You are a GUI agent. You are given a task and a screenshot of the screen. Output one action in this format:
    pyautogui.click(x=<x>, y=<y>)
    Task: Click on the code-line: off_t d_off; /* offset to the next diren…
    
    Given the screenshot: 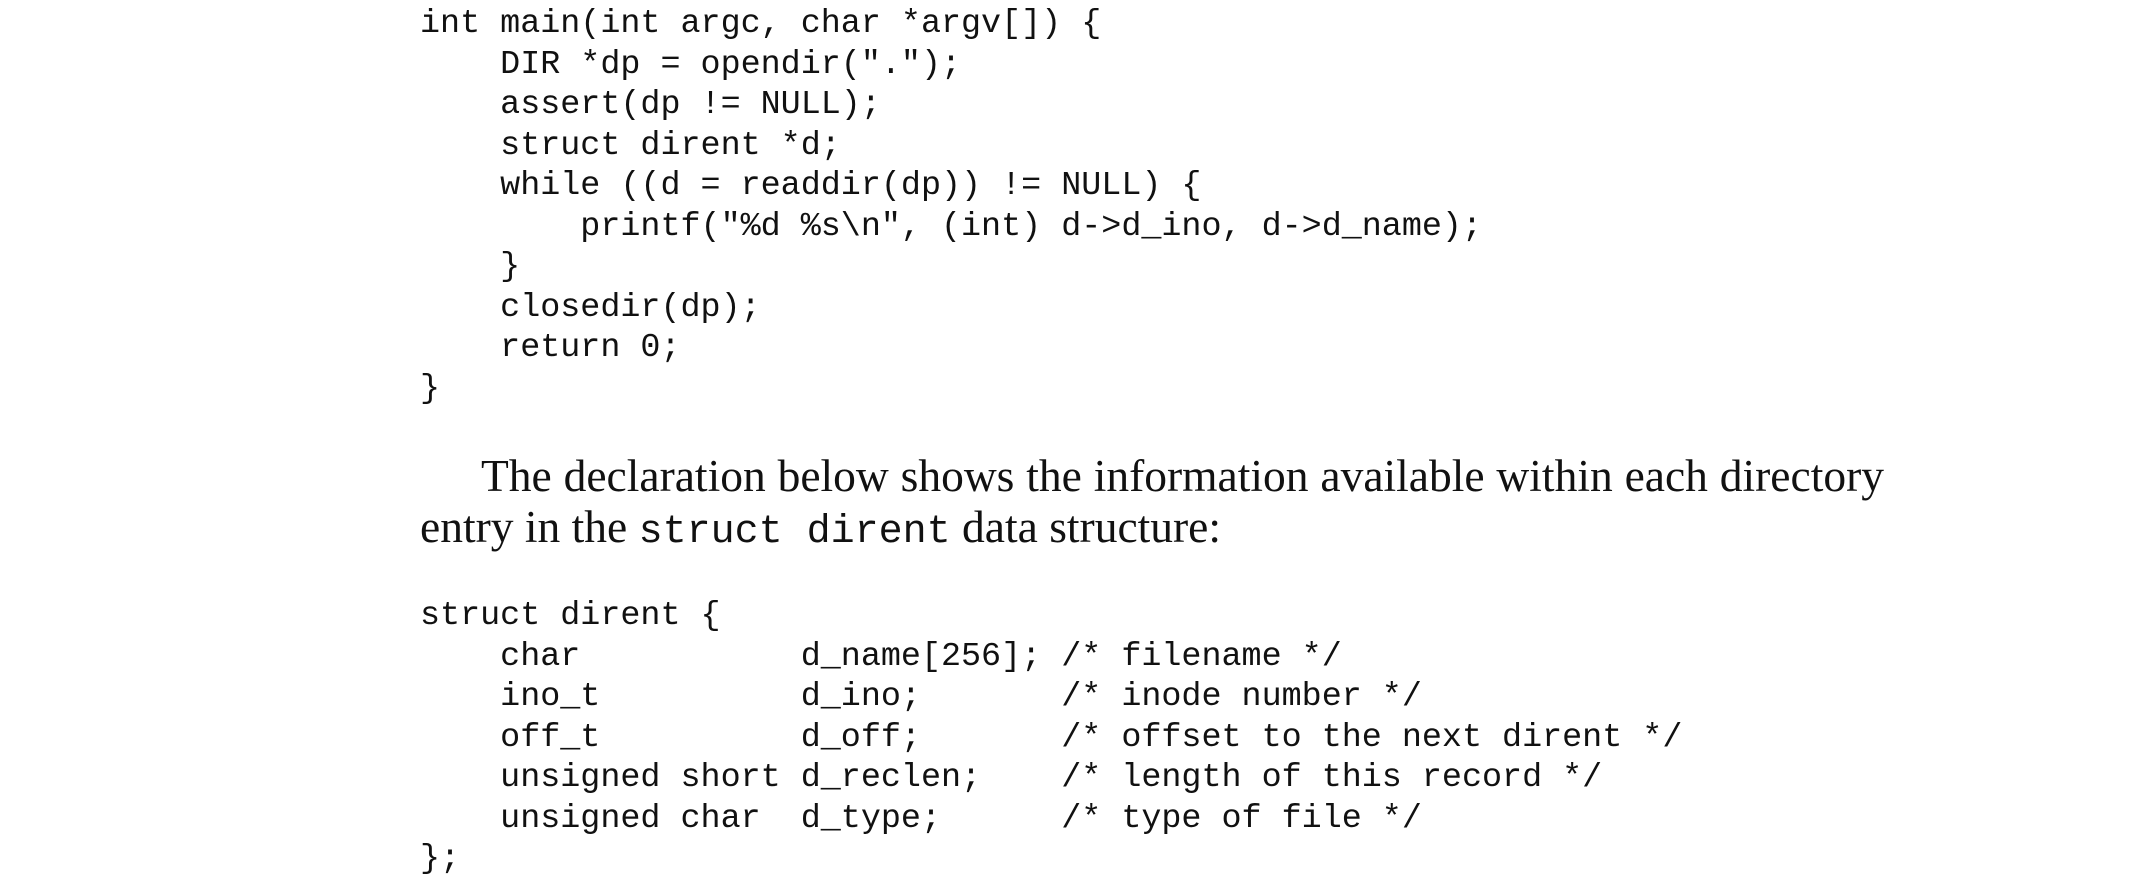 What is the action you would take?
    pyautogui.click(x=1051, y=737)
    